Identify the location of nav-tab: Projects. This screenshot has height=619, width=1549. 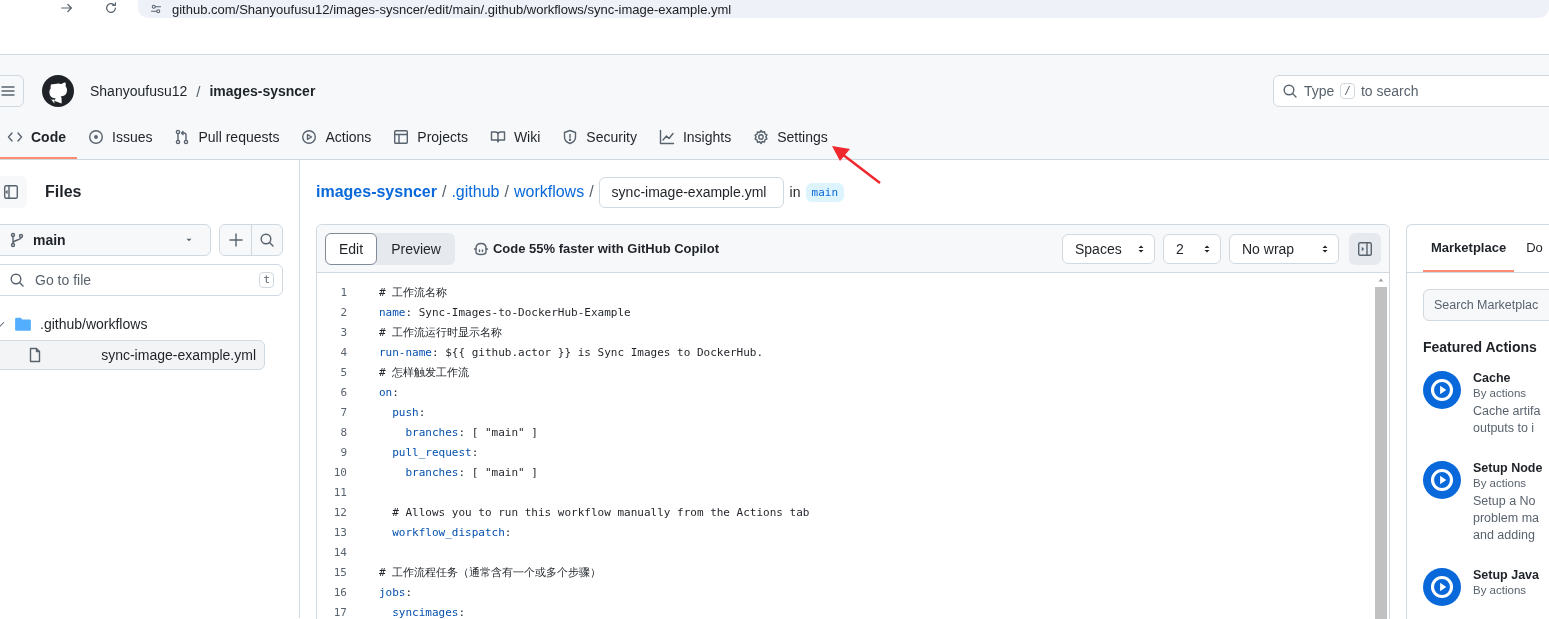
(430, 140).